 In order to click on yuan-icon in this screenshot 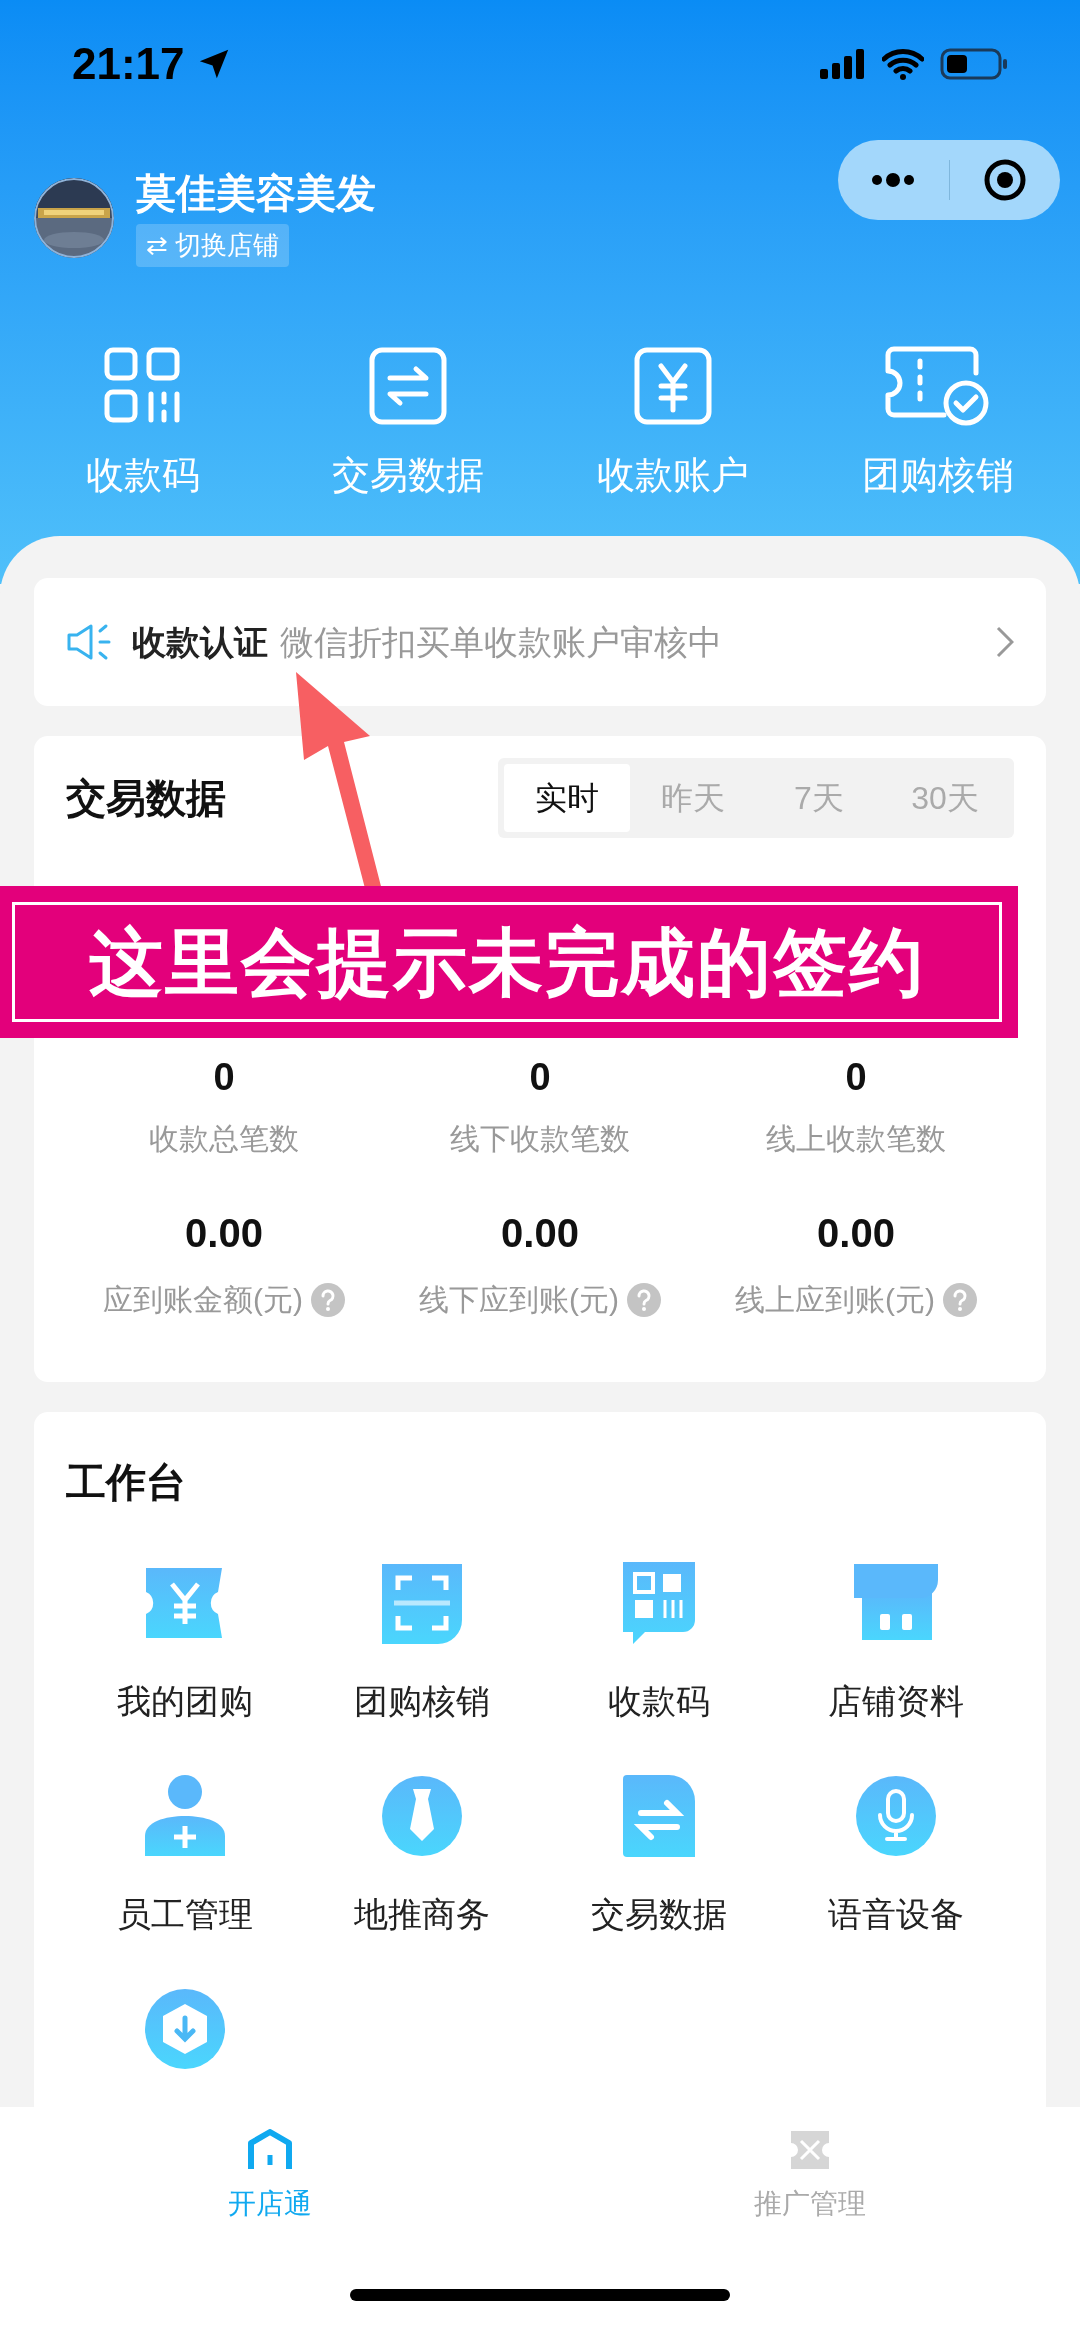, I will do `click(672, 386)`.